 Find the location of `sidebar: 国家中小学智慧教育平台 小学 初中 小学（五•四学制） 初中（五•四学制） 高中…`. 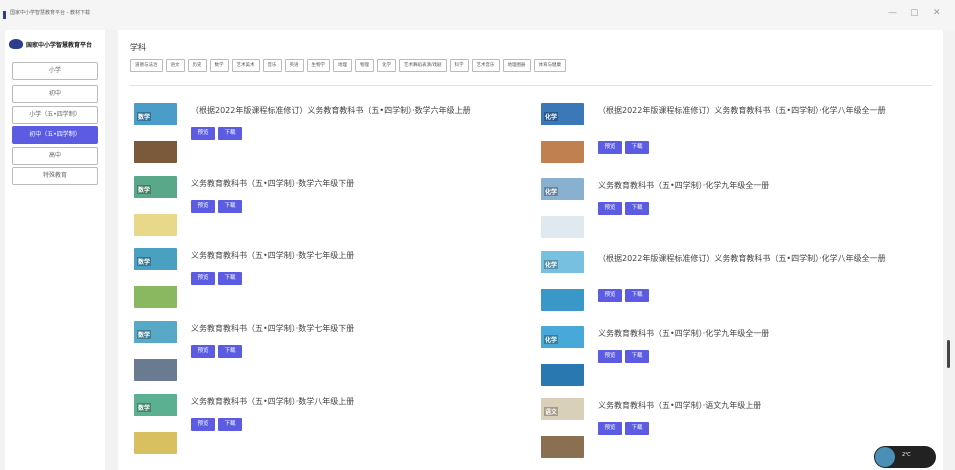

sidebar: 国家中小学智慧教育平台 小学 初中 小学（五•四学制） 初中（五•四学制） 高中… is located at coordinates (55, 250).